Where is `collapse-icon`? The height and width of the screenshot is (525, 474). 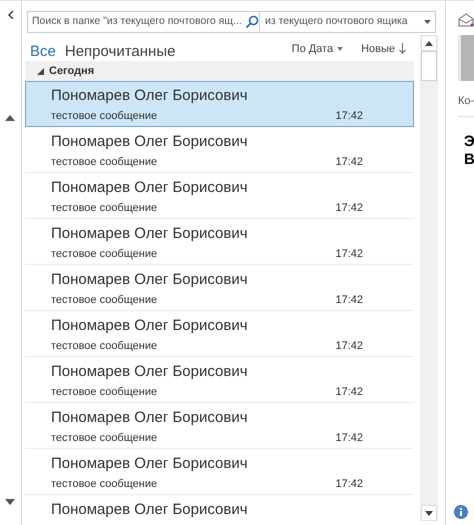
collapse-icon is located at coordinates (11, 15).